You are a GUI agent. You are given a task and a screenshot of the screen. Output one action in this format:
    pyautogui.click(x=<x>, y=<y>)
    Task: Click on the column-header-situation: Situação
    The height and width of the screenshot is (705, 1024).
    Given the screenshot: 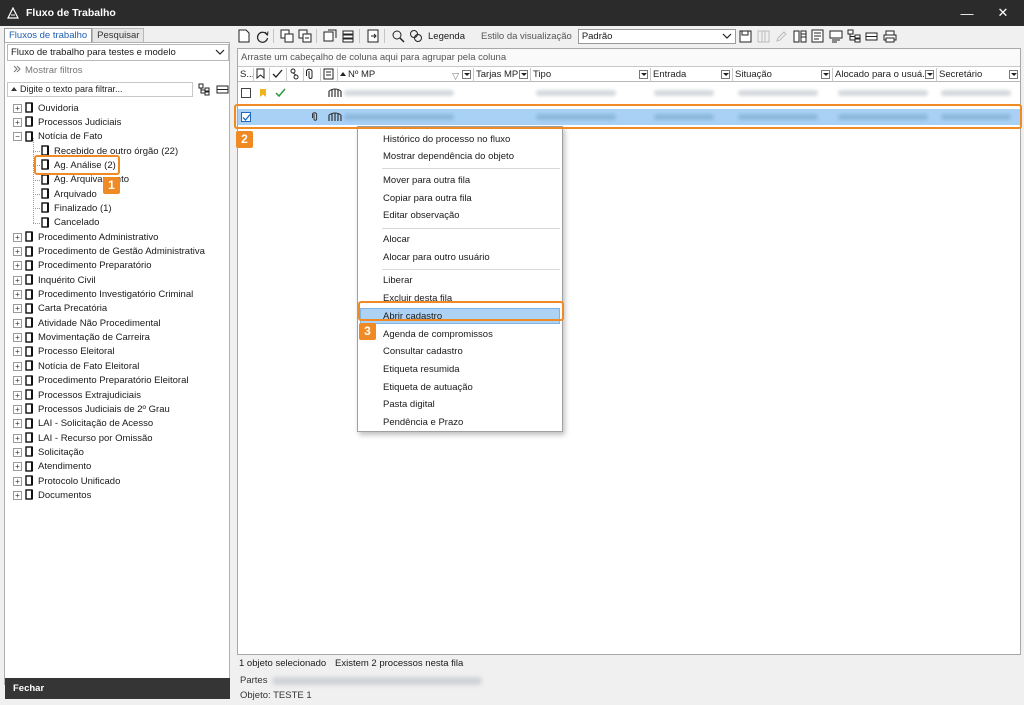 What is the action you would take?
    pyautogui.click(x=783, y=75)
    